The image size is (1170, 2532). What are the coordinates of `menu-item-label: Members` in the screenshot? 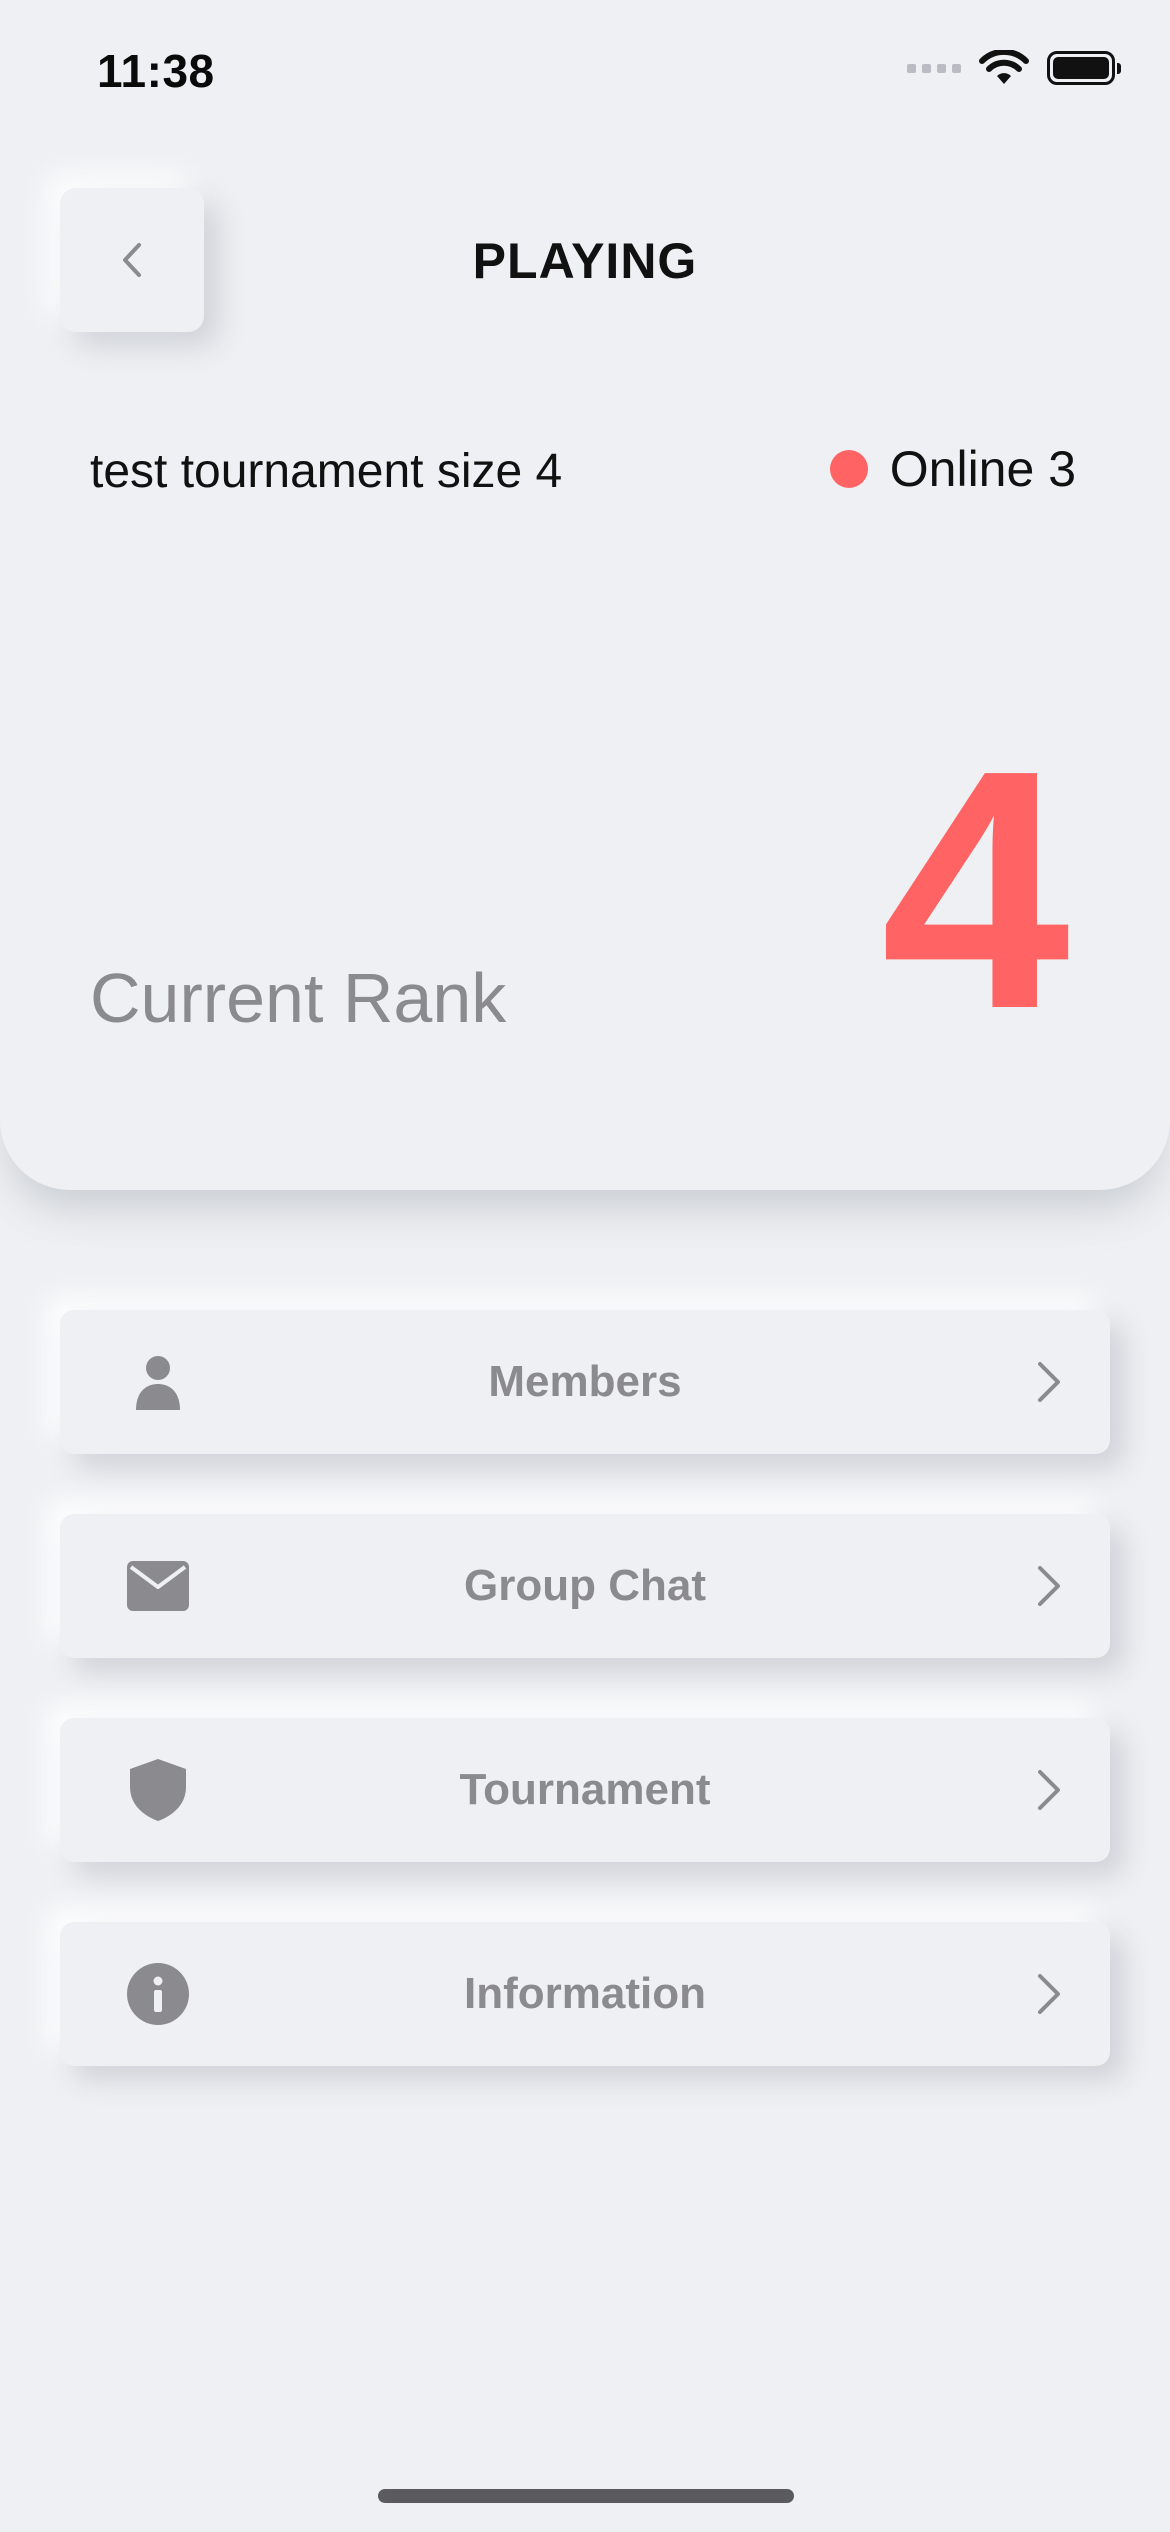 It's located at (585, 1381).